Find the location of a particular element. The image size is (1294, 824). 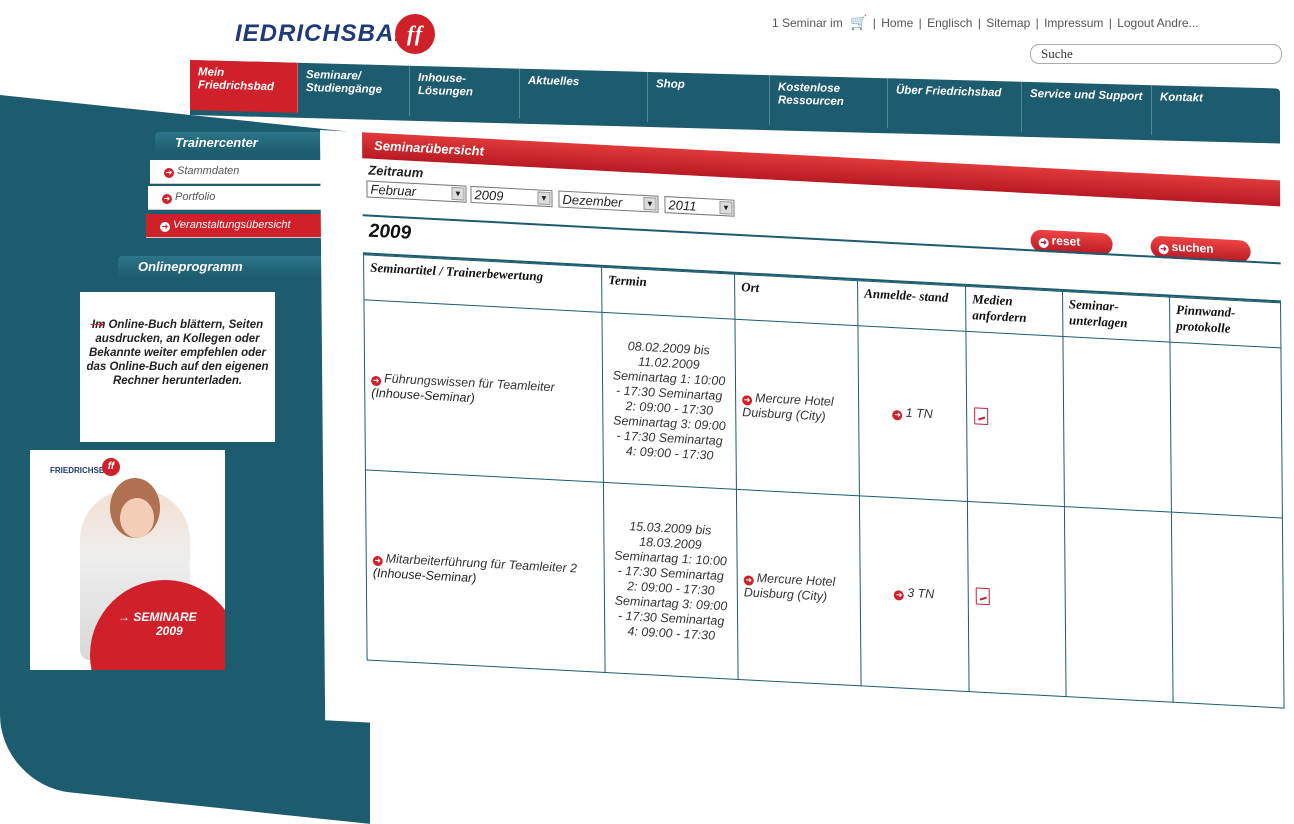

divider is located at coordinates (821, 239).